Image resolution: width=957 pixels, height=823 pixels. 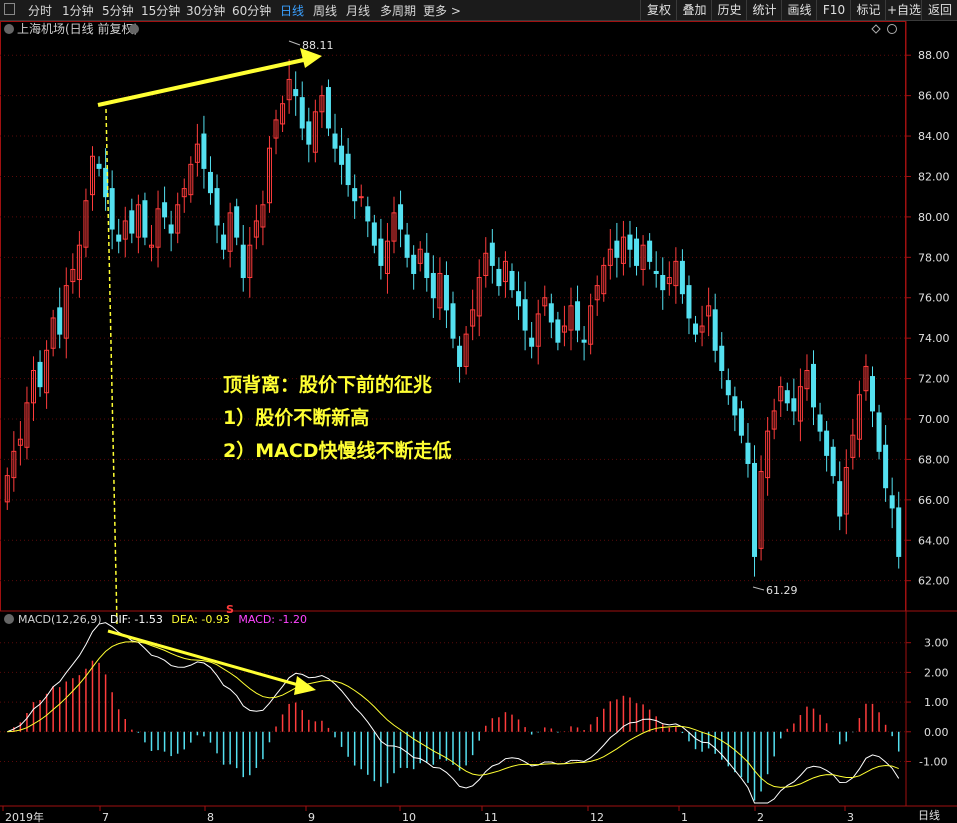 I want to click on period-tab-2: 5分钟, so click(x=118, y=10).